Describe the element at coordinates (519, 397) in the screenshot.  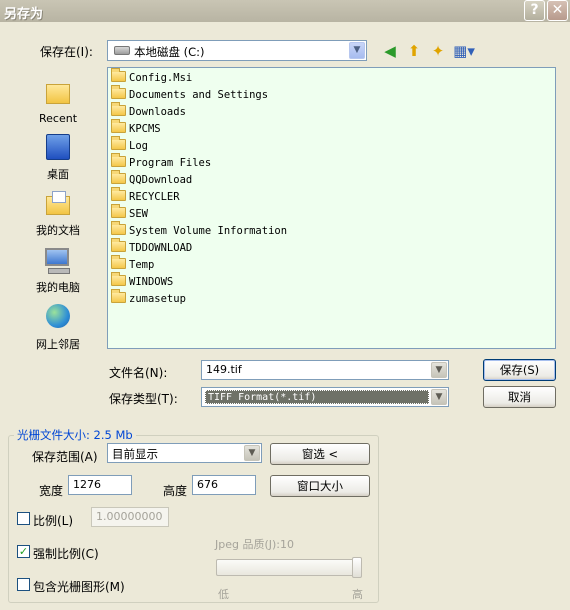
I see `cancel-button: 取消` at that location.